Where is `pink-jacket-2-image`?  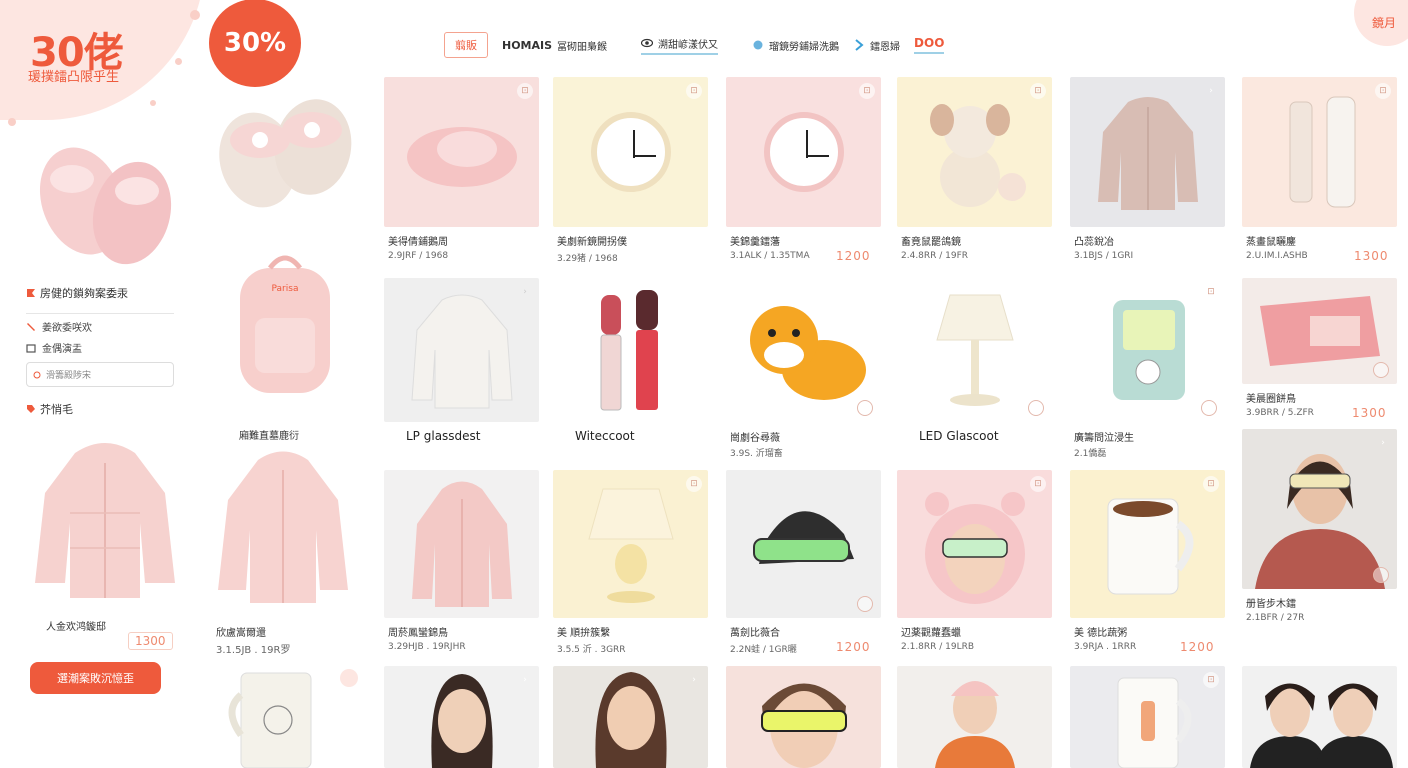
pink-jacket-2-image is located at coordinates (282, 525).